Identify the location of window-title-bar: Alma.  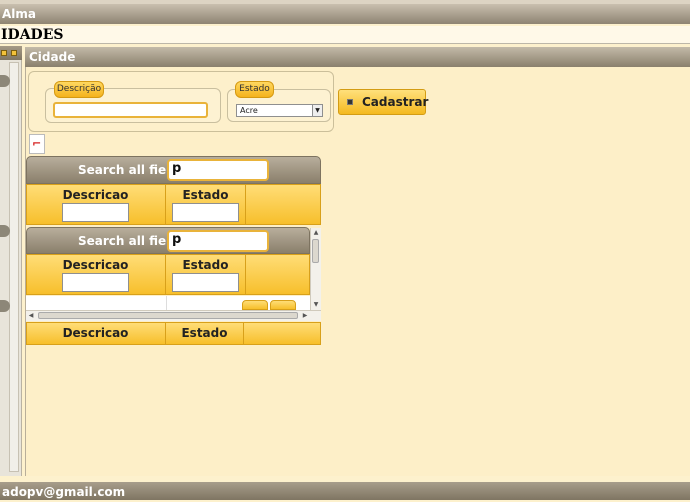
(345, 14).